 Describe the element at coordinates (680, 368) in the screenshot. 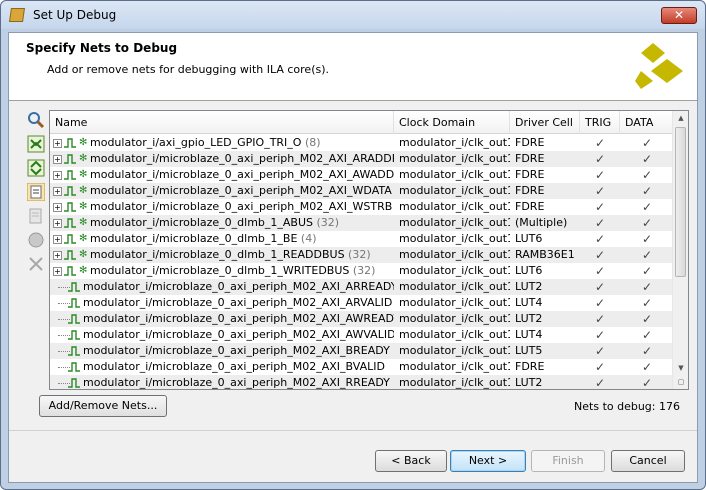

I see `scroll-down-icon: ▼` at that location.